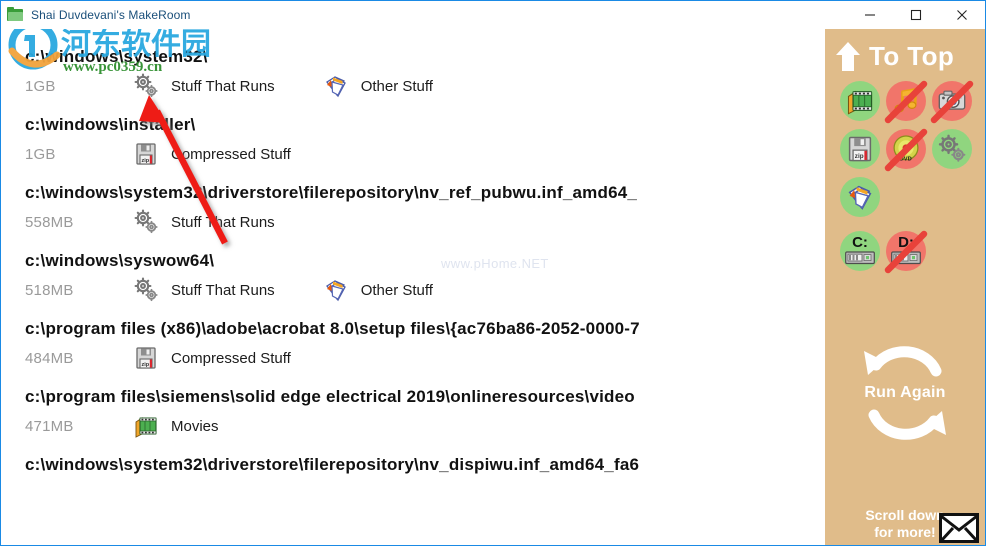 This screenshot has height=546, width=986. I want to click on title-bar: Shai Duvdevani's MakeRoom, so click(493, 15).